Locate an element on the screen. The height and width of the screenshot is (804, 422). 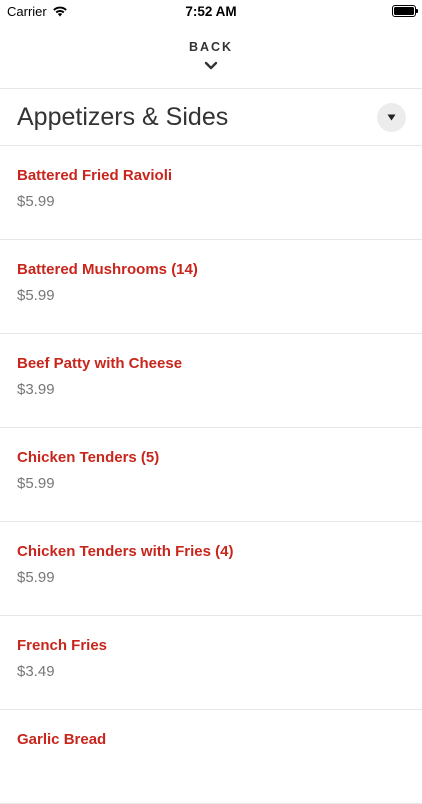
menu-item: Chicken Tenders (5) $5.99 is located at coordinates (211, 475).